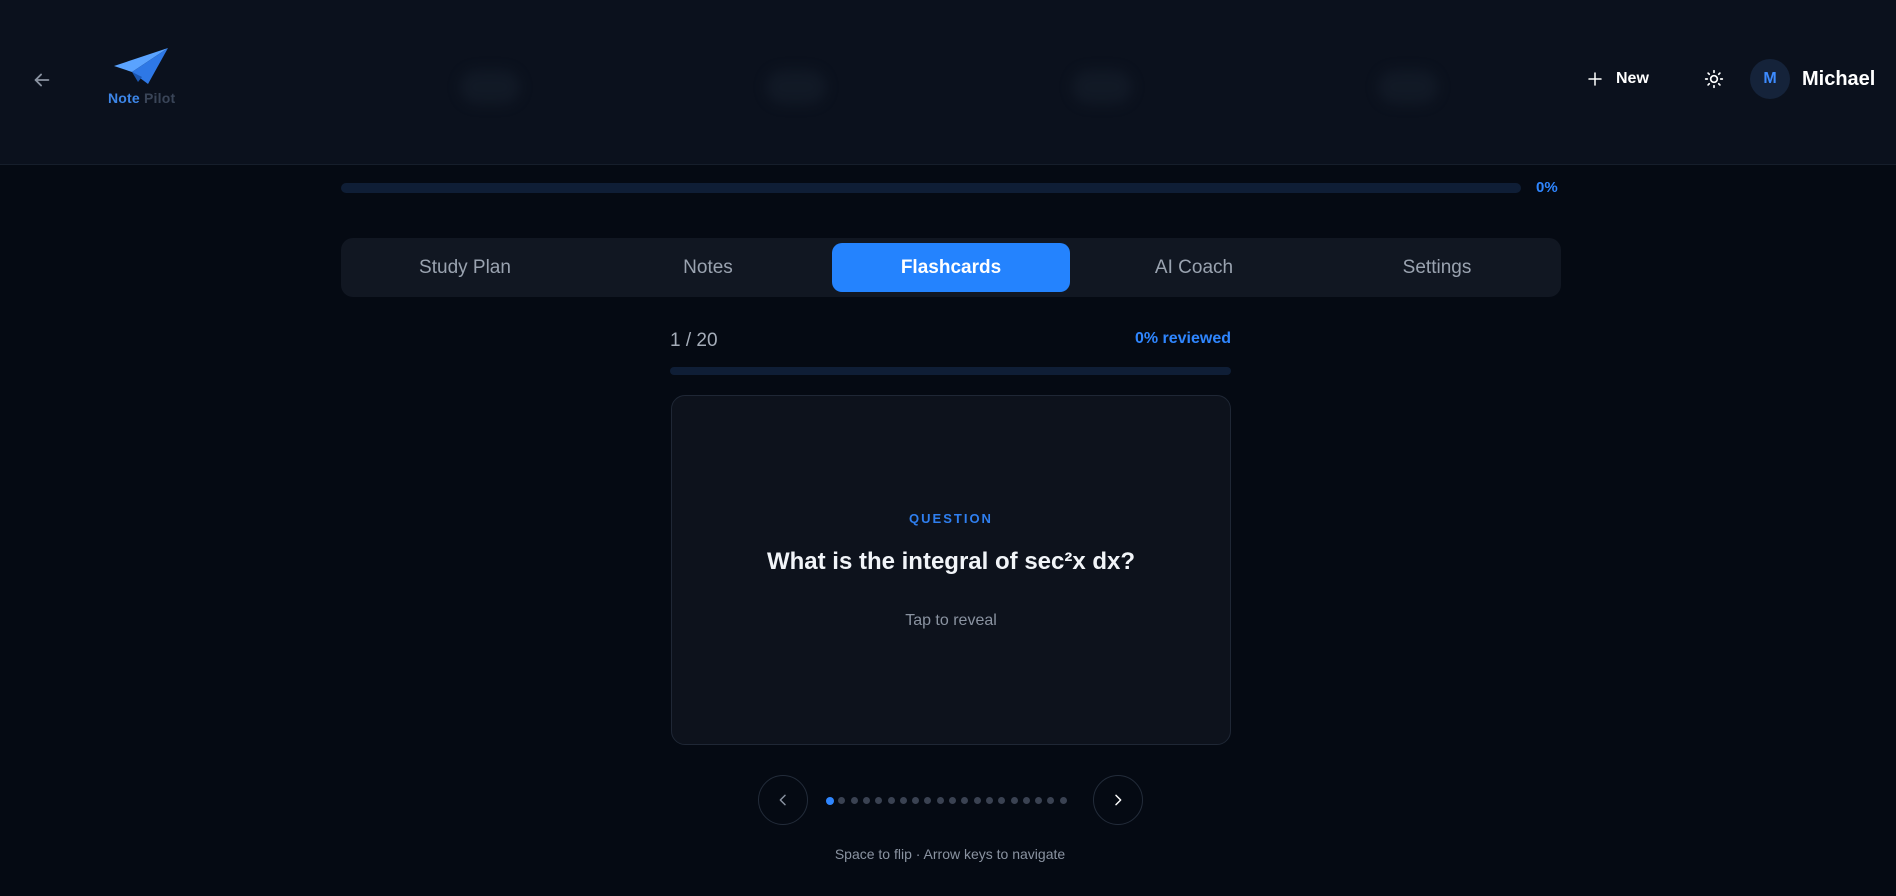 This screenshot has height=896, width=1896. I want to click on card-counter: 1 / 20, so click(694, 340).